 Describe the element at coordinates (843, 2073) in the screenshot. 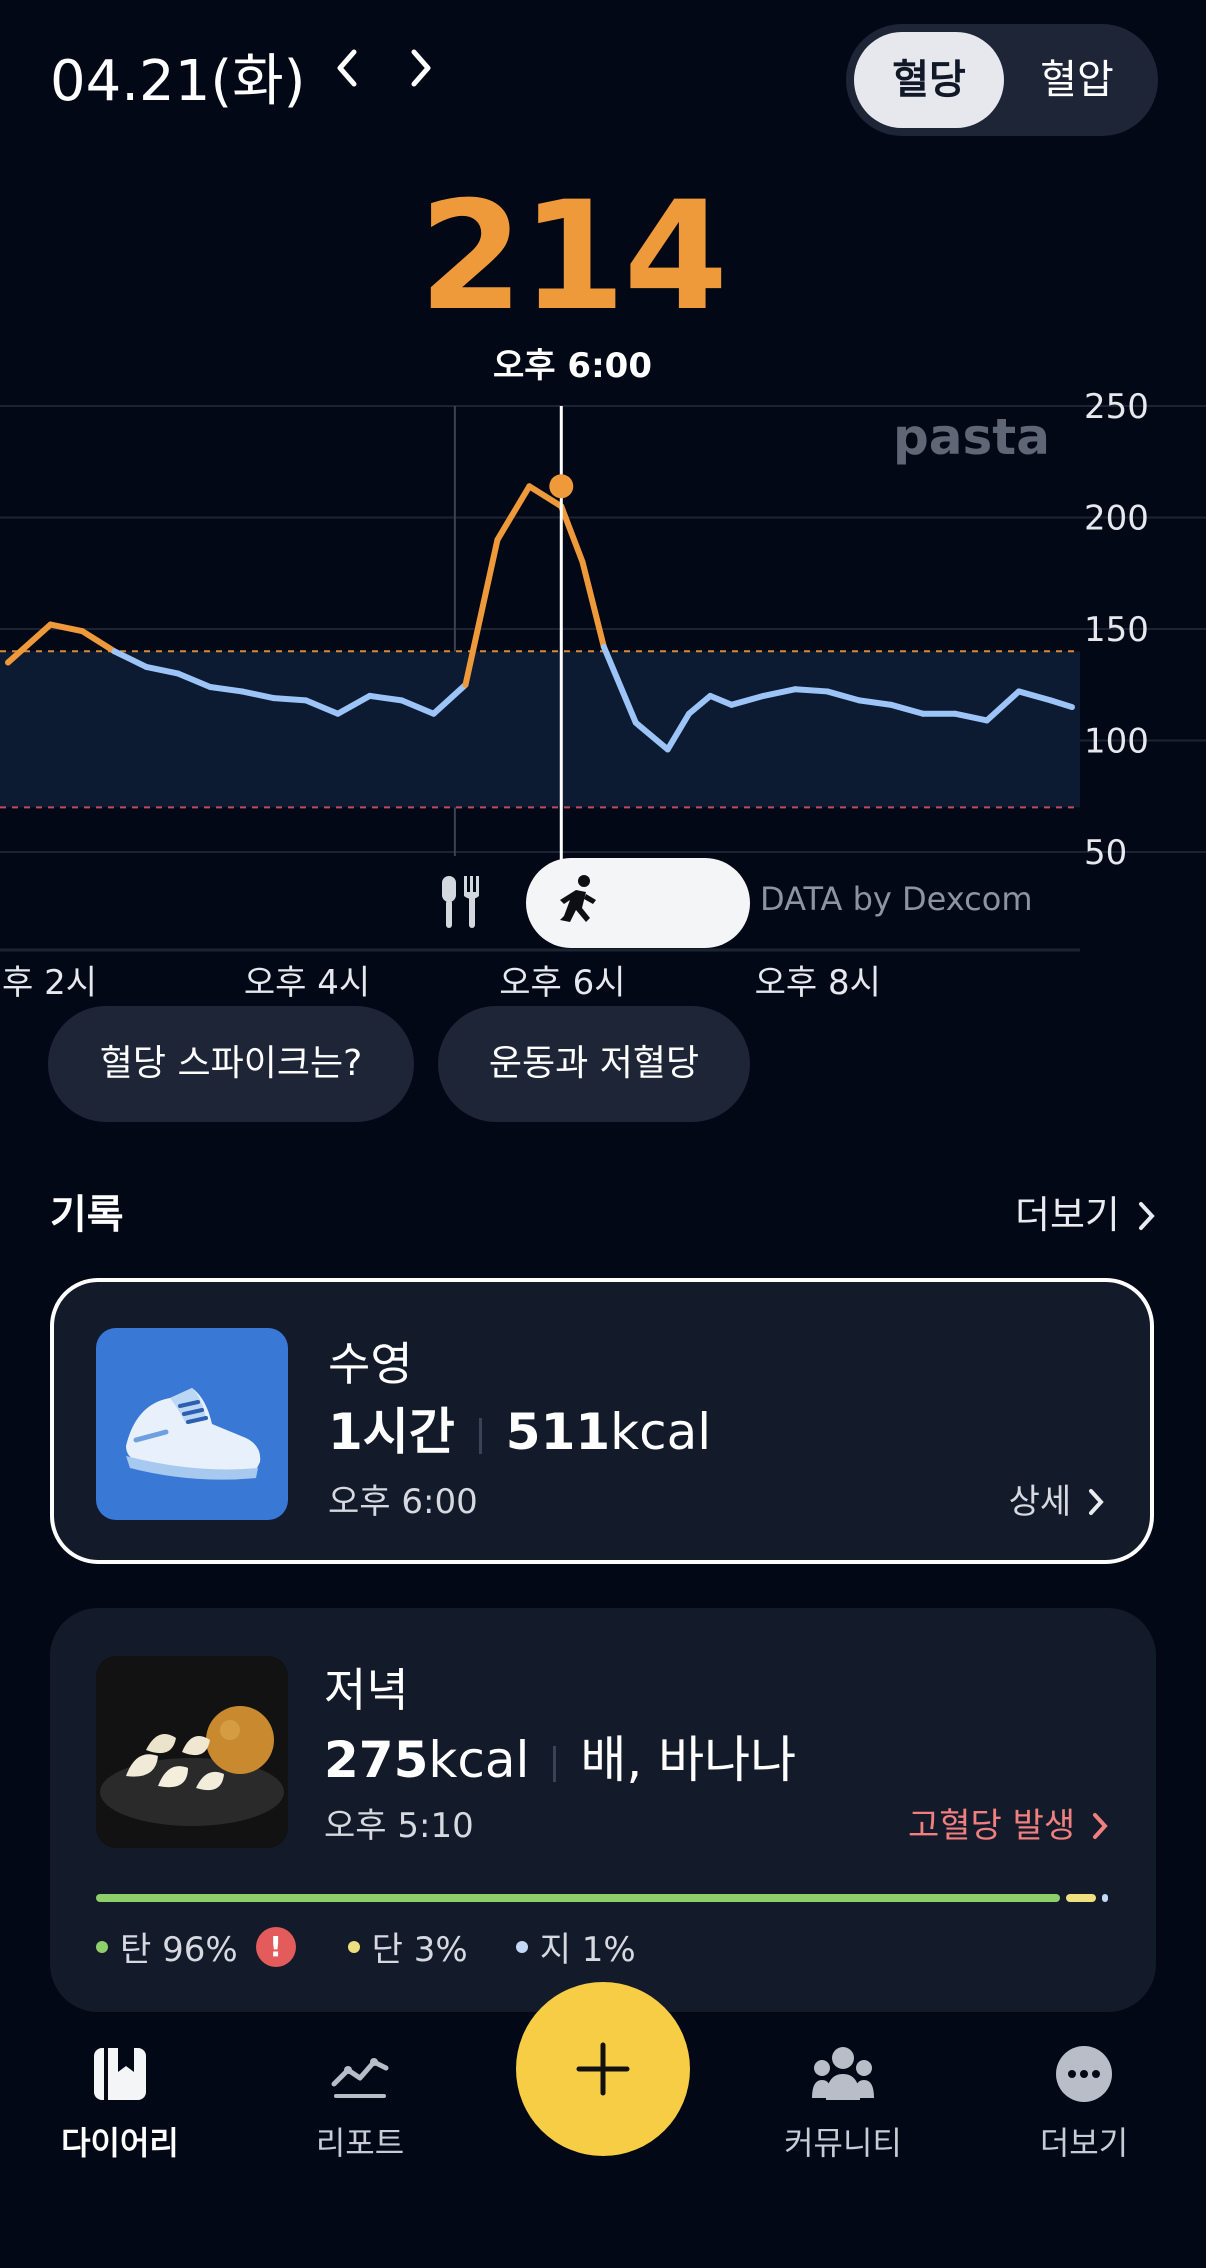

I see `community-people-icon` at that location.